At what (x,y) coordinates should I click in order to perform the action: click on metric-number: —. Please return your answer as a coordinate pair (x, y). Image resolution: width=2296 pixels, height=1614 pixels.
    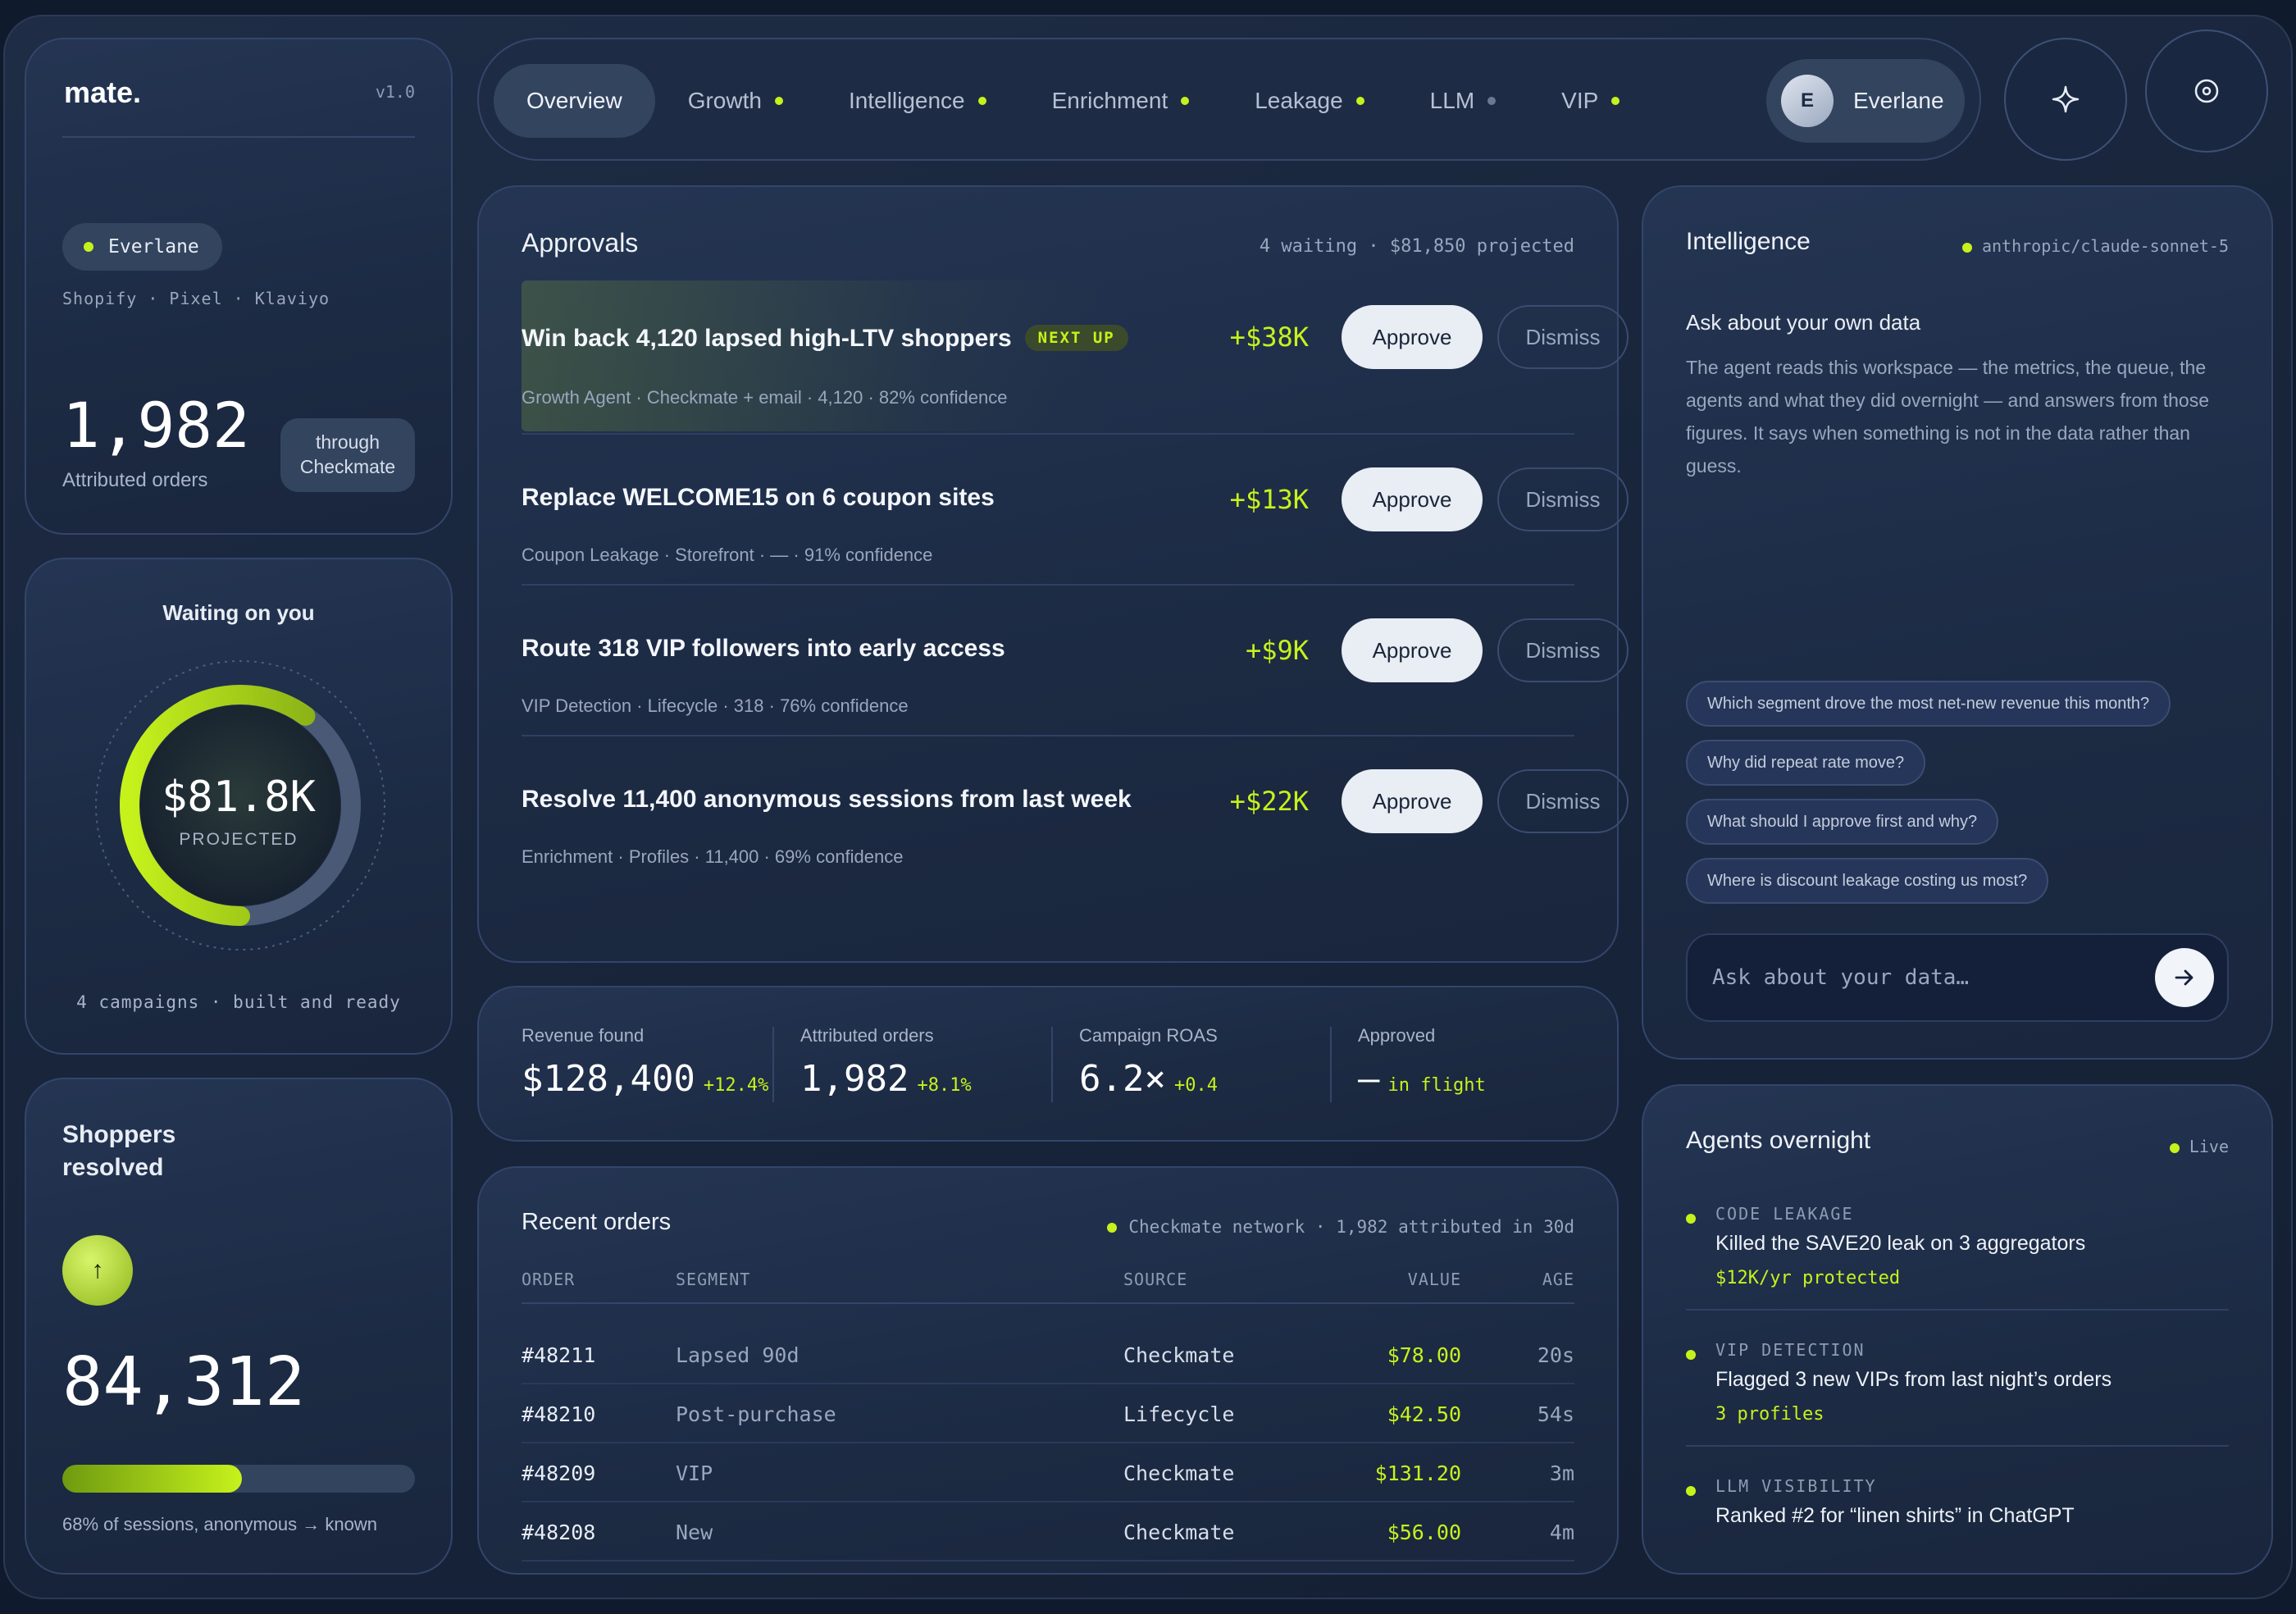
    Looking at the image, I should click on (1369, 1079).